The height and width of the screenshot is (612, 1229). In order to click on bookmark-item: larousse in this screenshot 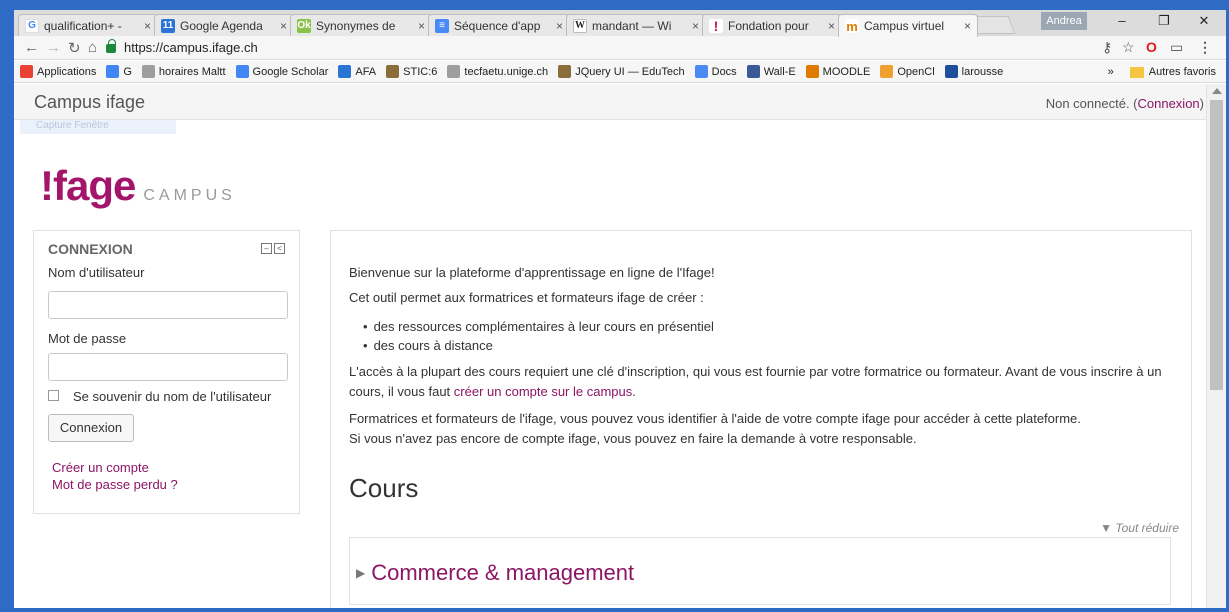, I will do `click(973, 71)`.